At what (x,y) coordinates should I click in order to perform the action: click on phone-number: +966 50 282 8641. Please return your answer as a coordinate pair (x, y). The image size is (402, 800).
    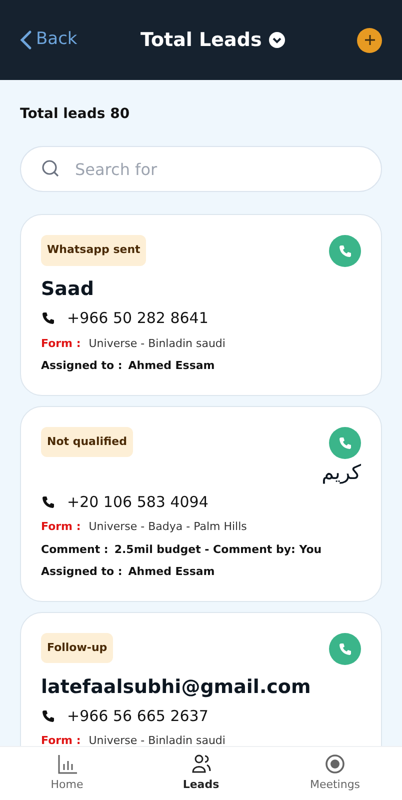
    Looking at the image, I should click on (137, 318).